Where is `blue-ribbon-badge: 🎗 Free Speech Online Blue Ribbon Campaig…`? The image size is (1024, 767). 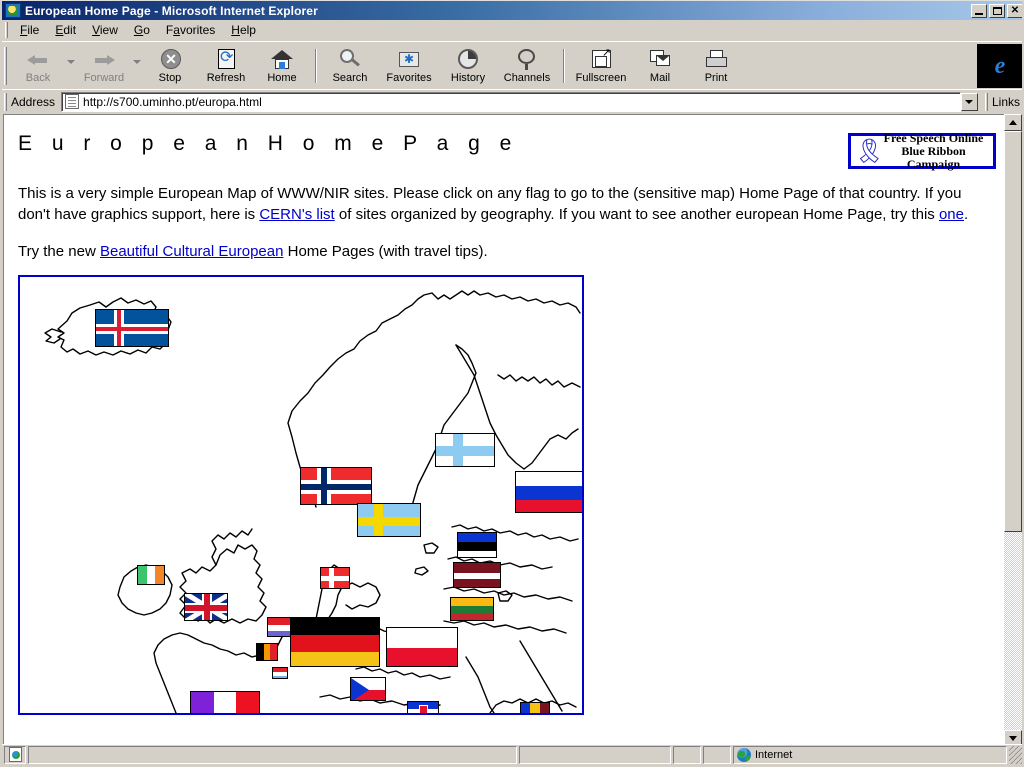
blue-ribbon-badge: 🎗 Free Speech Online Blue Ribbon Campaig… is located at coordinates (922, 151).